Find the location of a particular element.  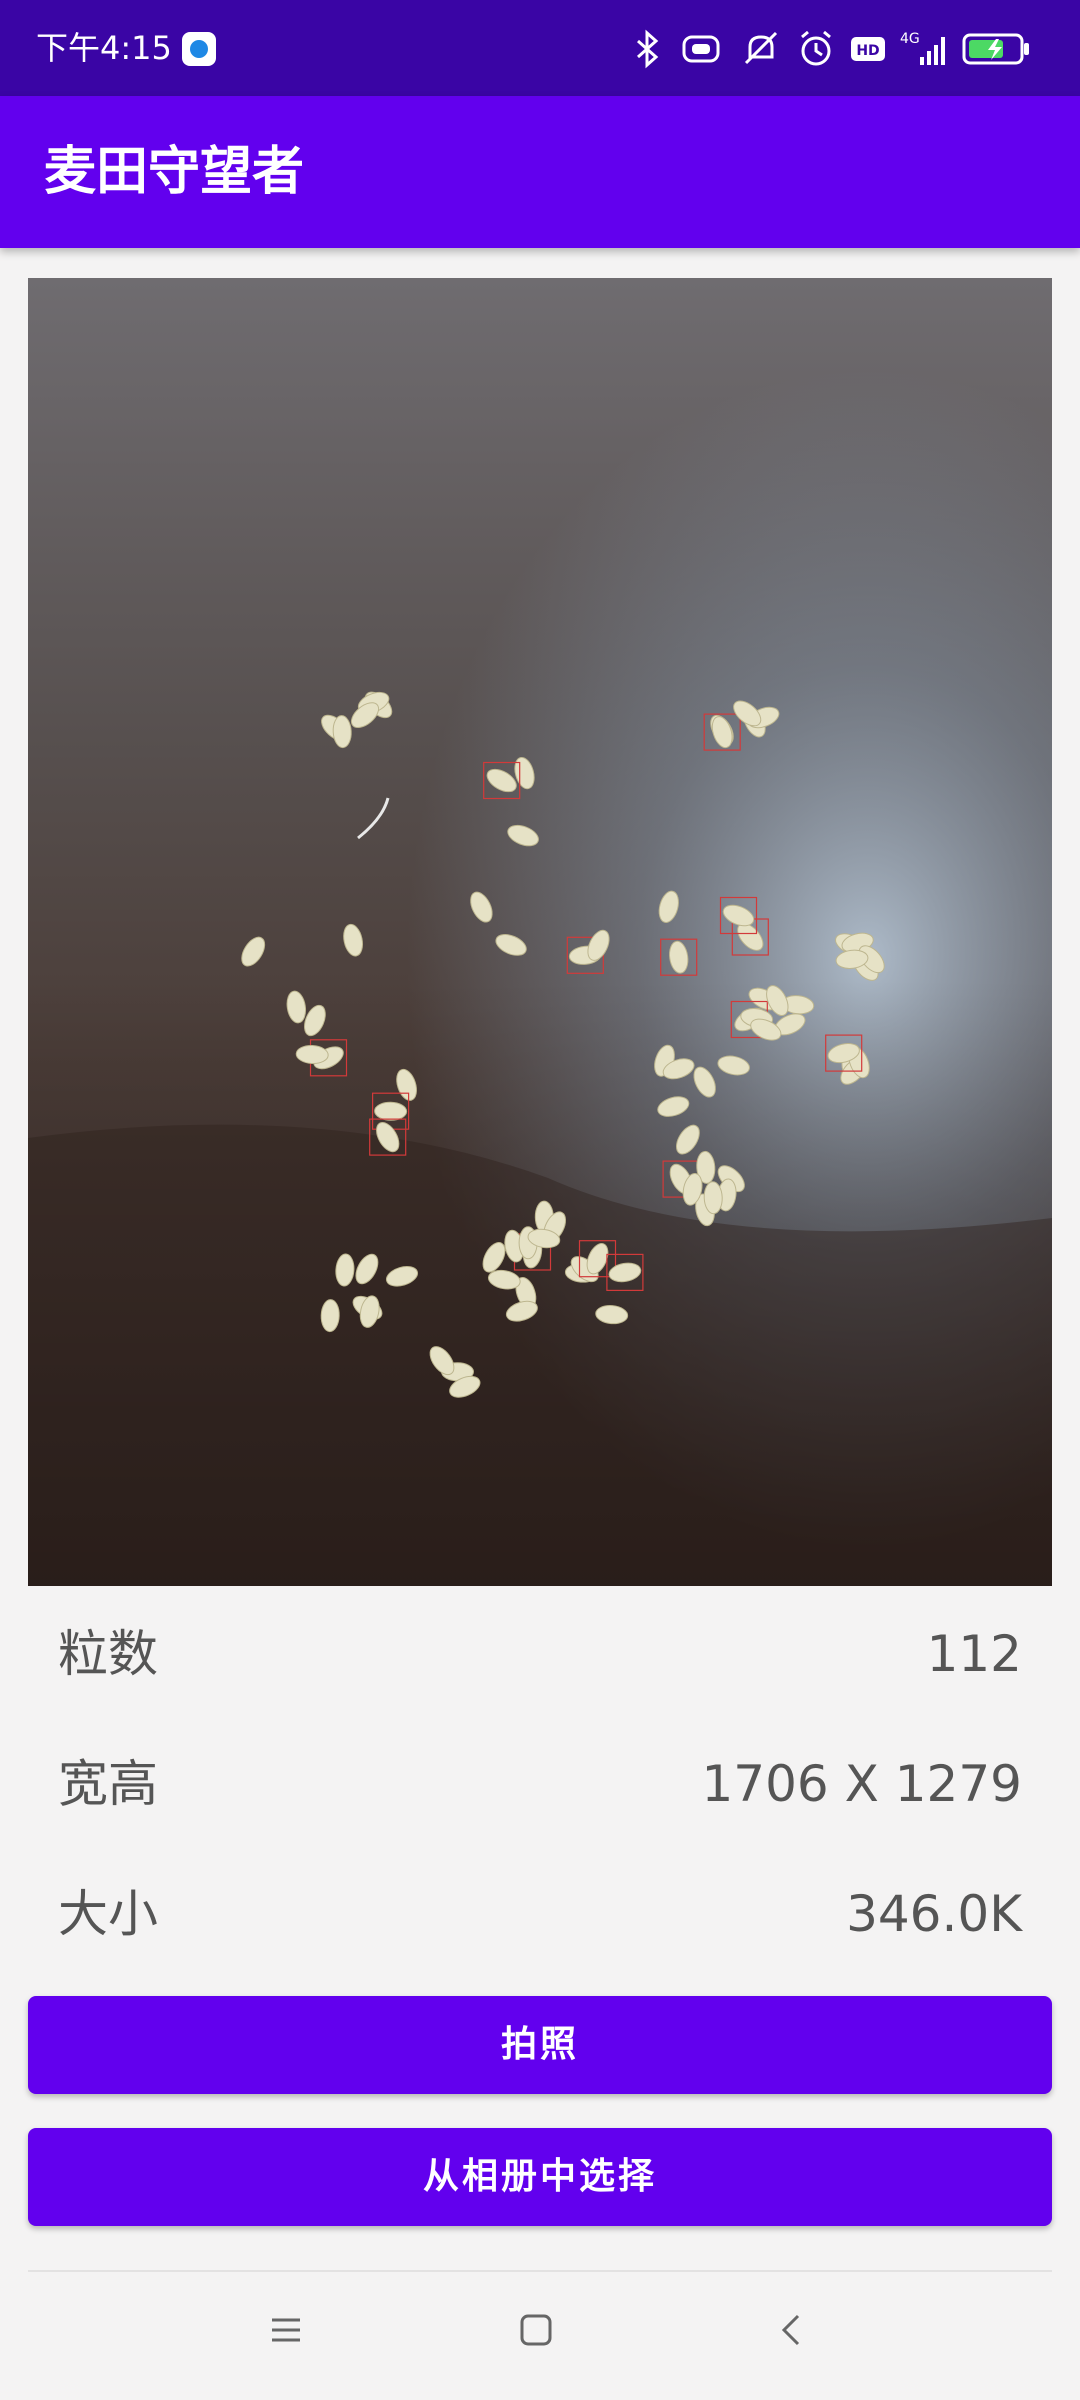

bluetooth-icon is located at coordinates (648, 49).